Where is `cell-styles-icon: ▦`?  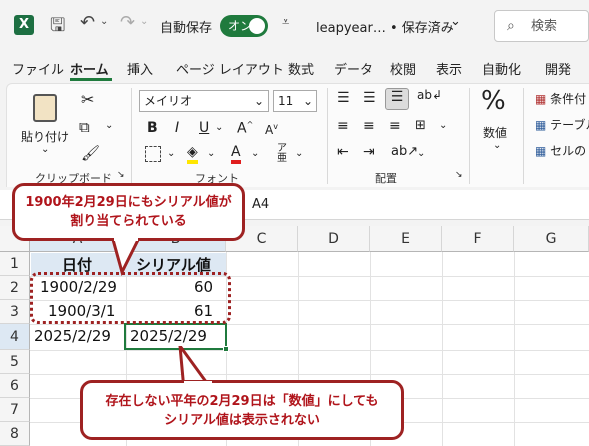 cell-styles-icon: ▦ is located at coordinates (541, 151).